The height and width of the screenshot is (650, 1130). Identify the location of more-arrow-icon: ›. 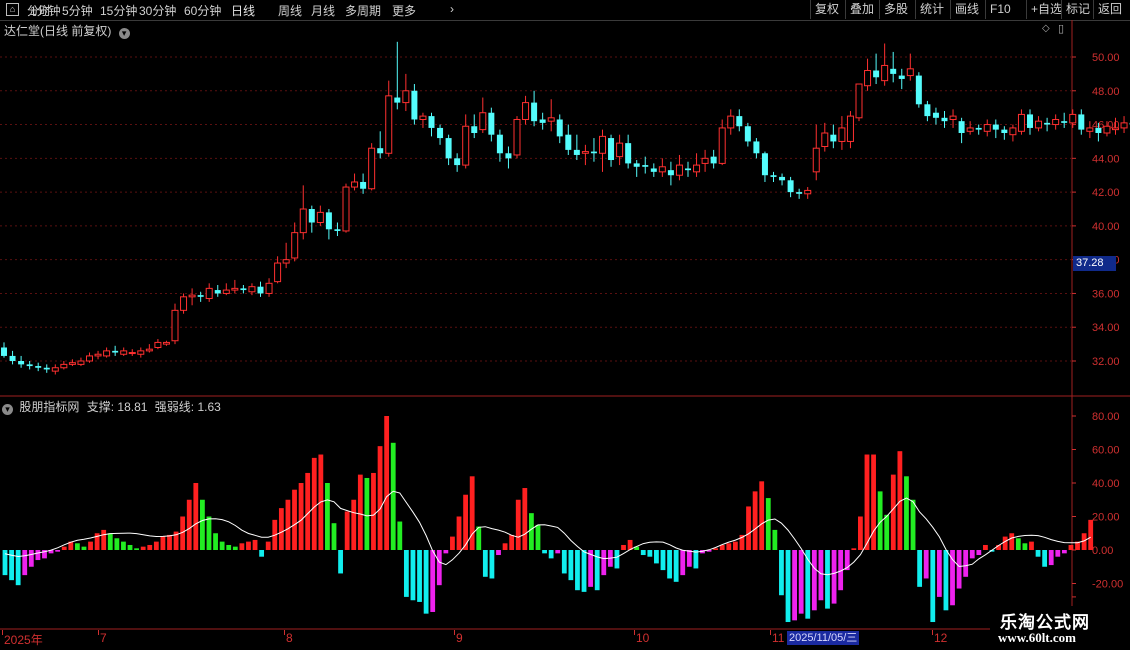
(452, 9).